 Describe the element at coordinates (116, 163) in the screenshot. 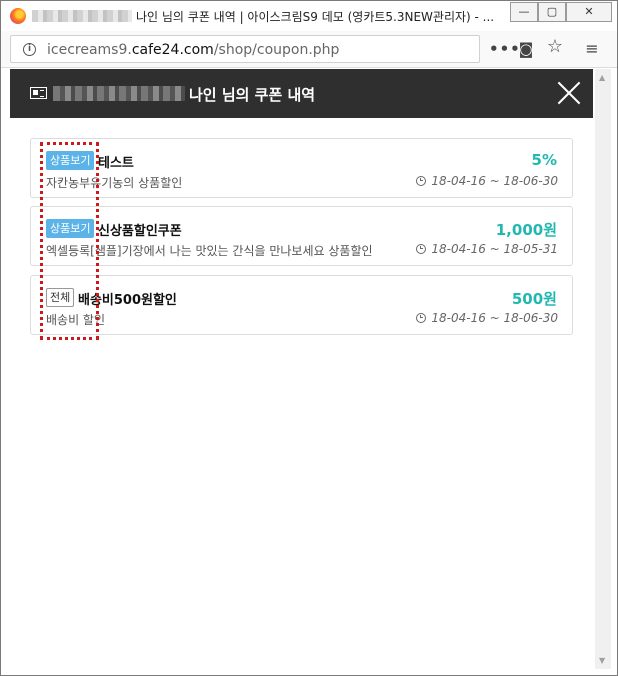

I see `coupon-name: 테스트` at that location.